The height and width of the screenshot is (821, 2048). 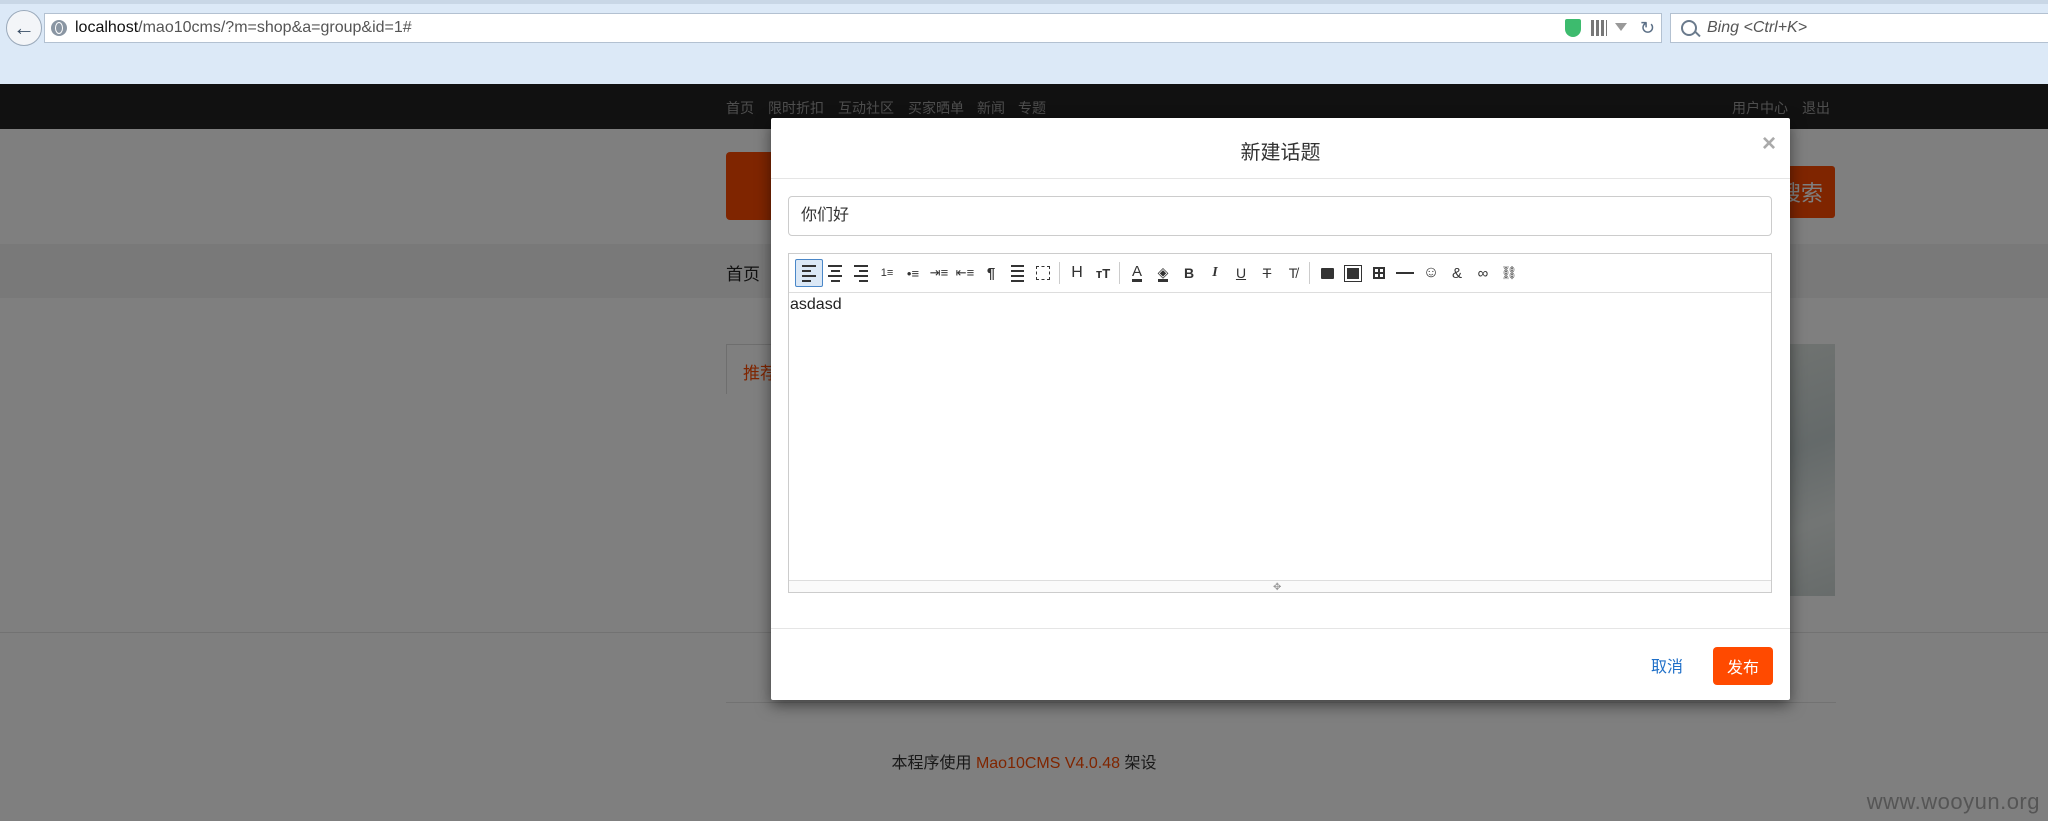 What do you see at coordinates (861, 273) in the screenshot?
I see `align-right-icon` at bounding box center [861, 273].